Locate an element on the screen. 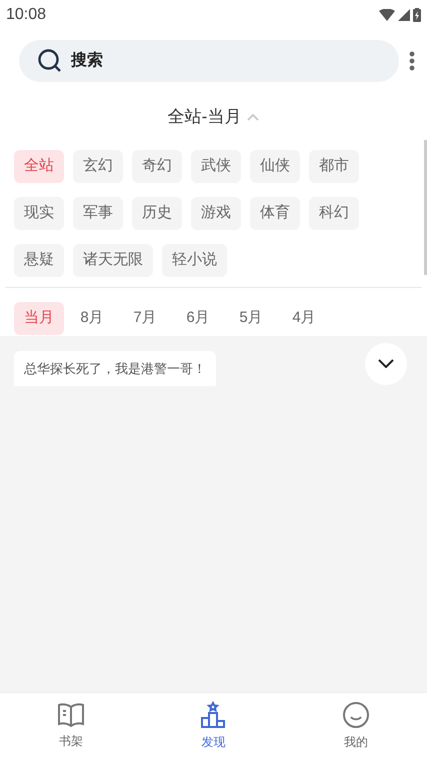 The image size is (427, 759). category-chip: 武侠 is located at coordinates (216, 166).